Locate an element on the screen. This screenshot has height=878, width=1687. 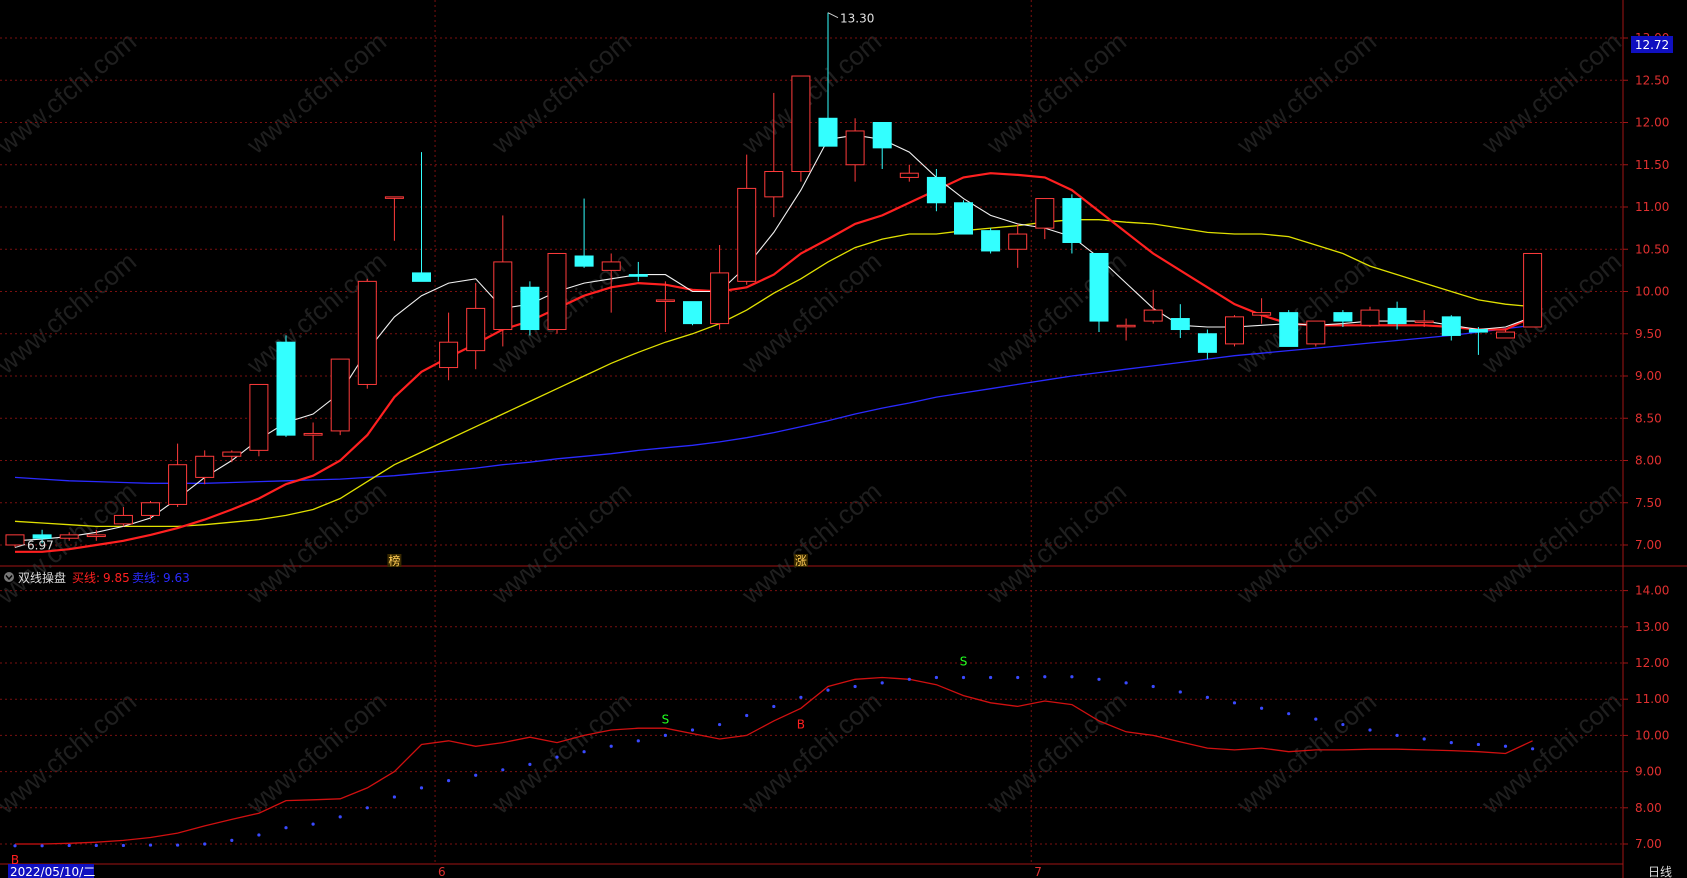
sell-line-legend-value: 9.63 is located at coordinates (176, 578).